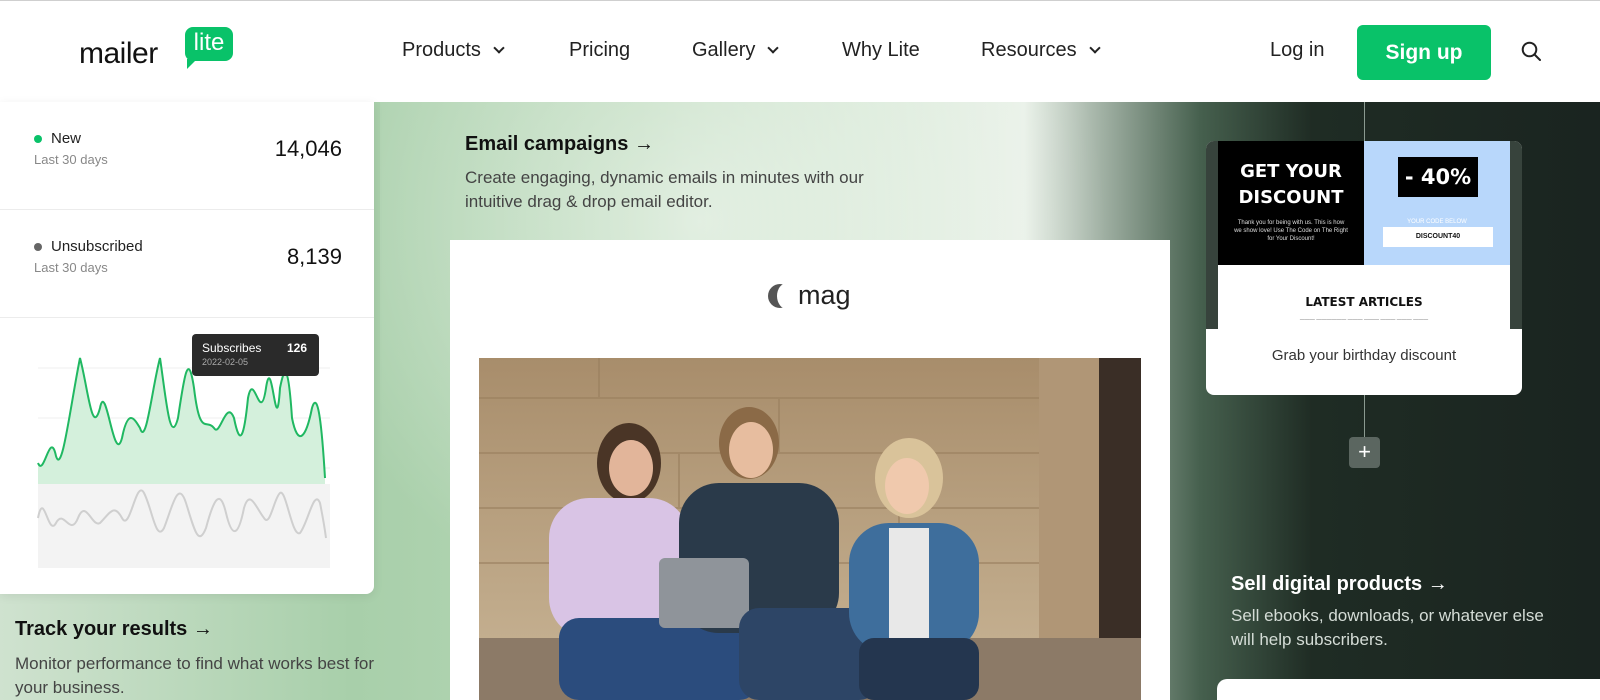 This screenshot has width=1600, height=700. What do you see at coordinates (114, 629) in the screenshot?
I see `track-results-link: Track your results →` at bounding box center [114, 629].